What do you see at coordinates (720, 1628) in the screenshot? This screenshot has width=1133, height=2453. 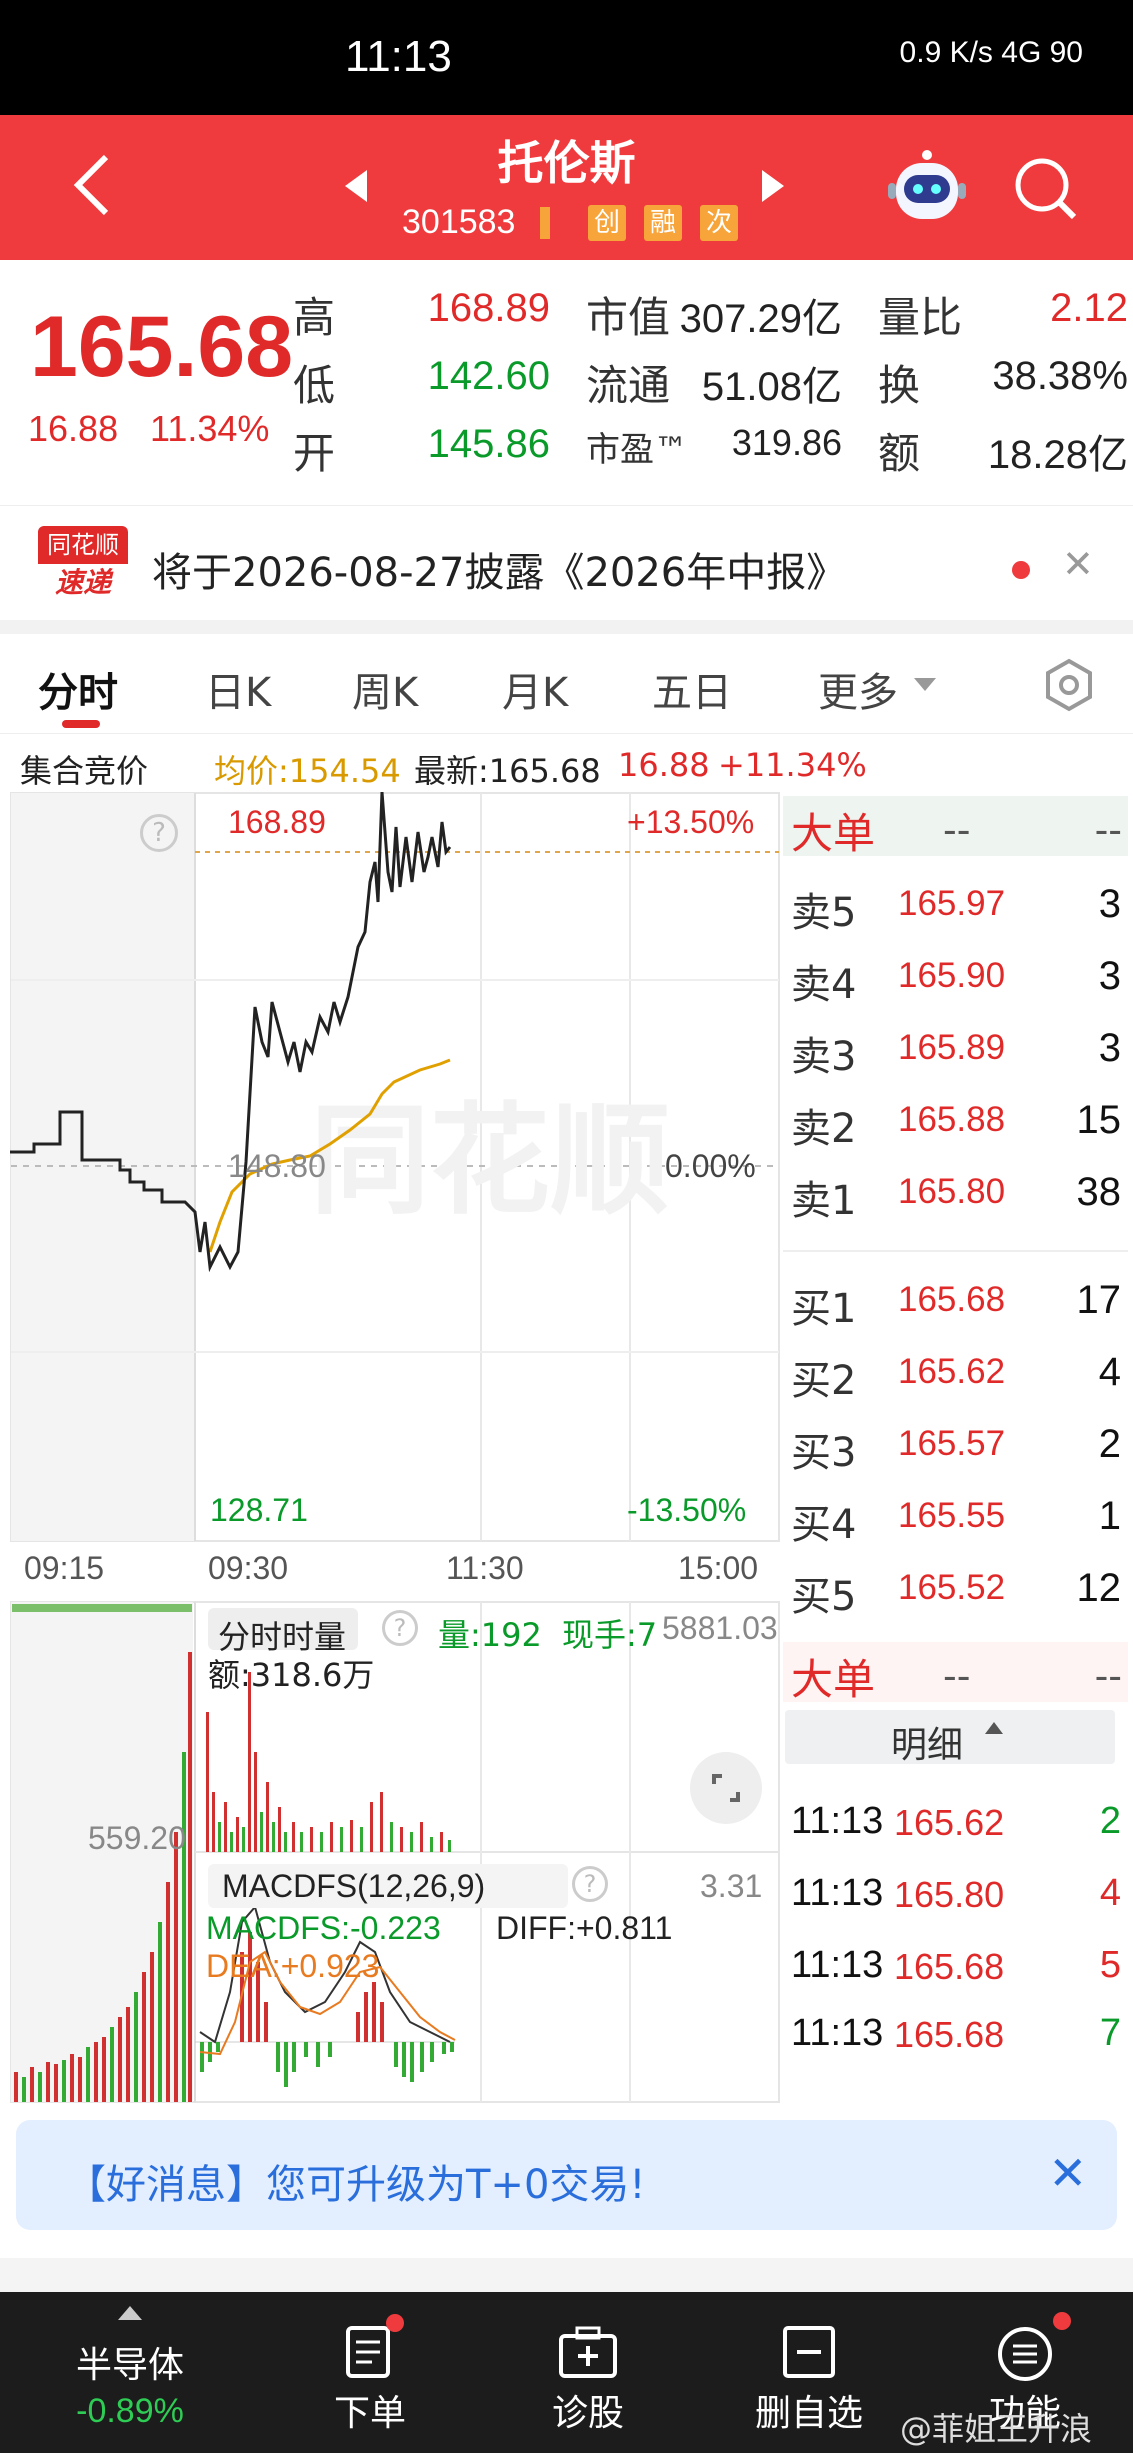 I see `volume-max: 5881.03` at bounding box center [720, 1628].